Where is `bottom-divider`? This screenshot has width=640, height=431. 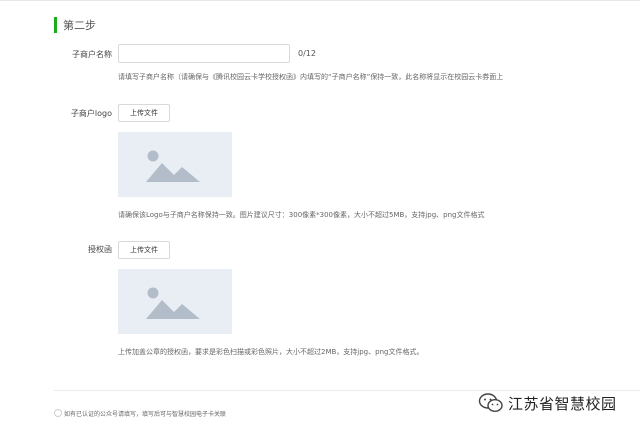
bottom-divider is located at coordinates (347, 390).